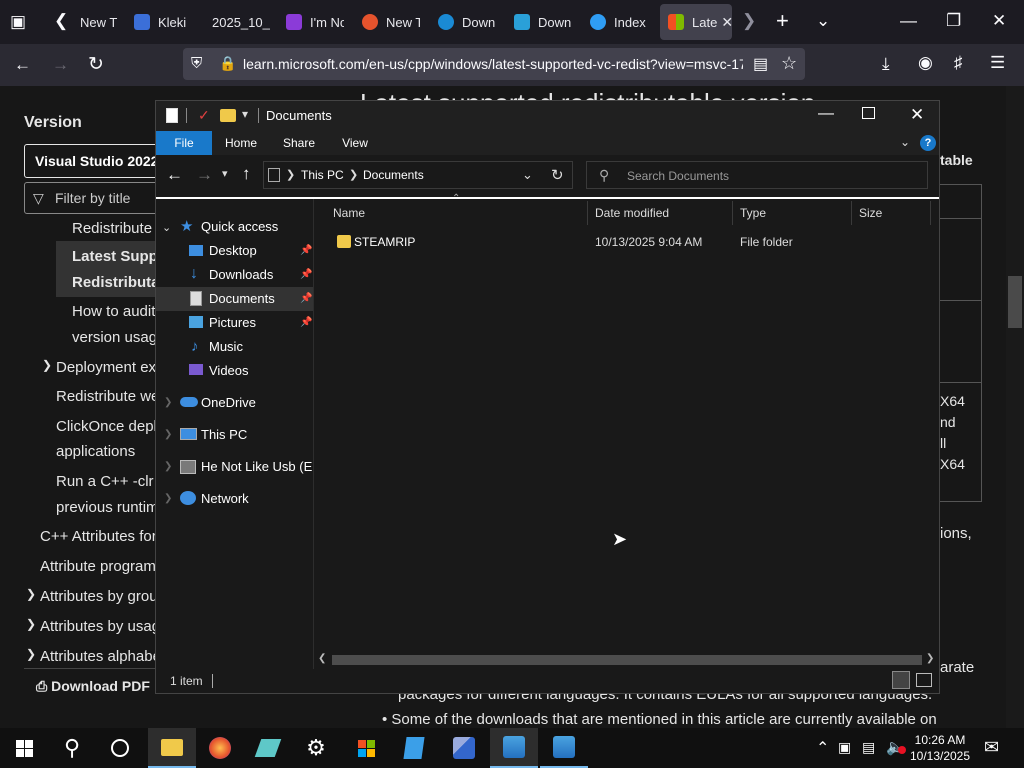 The width and height of the screenshot is (1024, 768). I want to click on large-icons-view-icon, so click(924, 680).